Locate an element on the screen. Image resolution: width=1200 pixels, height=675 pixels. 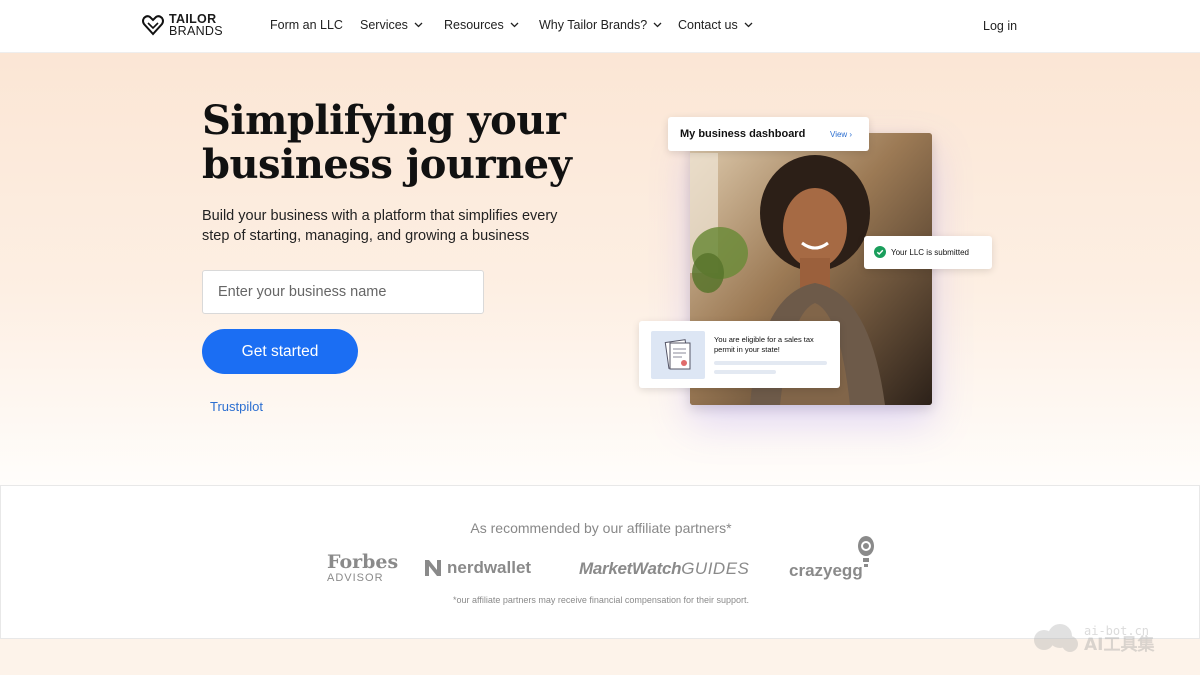
nav-item-form-llc: Form an LLC is located at coordinates (306, 25).